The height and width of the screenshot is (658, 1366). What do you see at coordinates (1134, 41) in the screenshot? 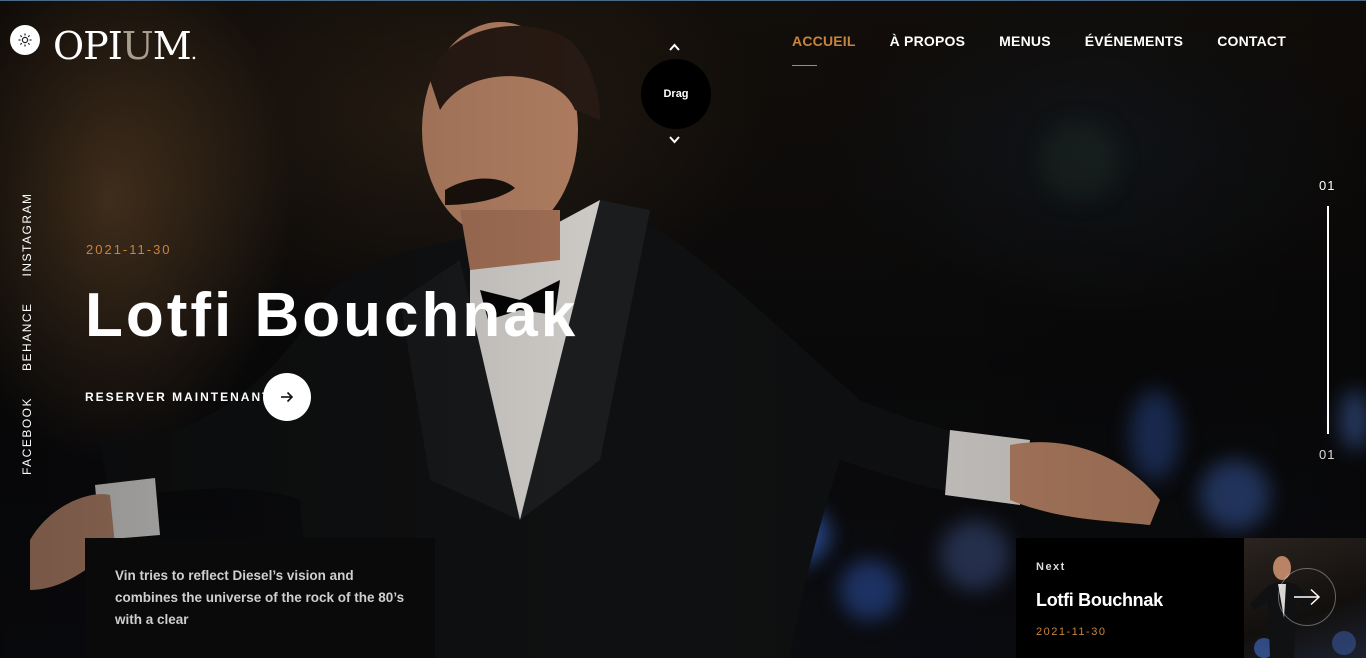
I see `nav-item-evenements: ÉVÉNEMENTS` at bounding box center [1134, 41].